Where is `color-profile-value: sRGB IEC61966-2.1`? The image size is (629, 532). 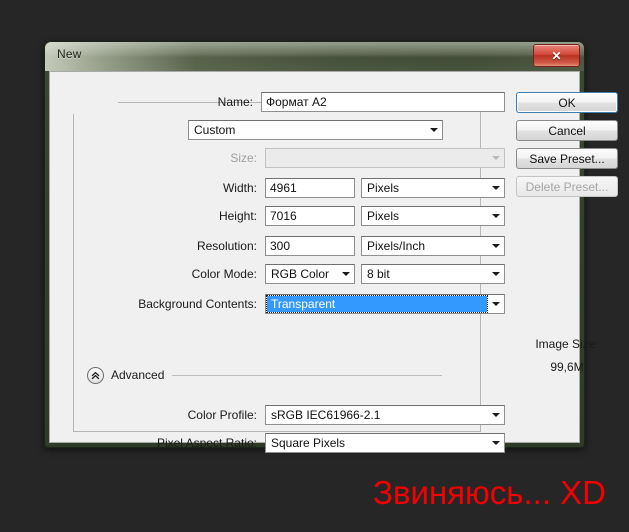 color-profile-value: sRGB IEC61966-2.1 is located at coordinates (326, 415).